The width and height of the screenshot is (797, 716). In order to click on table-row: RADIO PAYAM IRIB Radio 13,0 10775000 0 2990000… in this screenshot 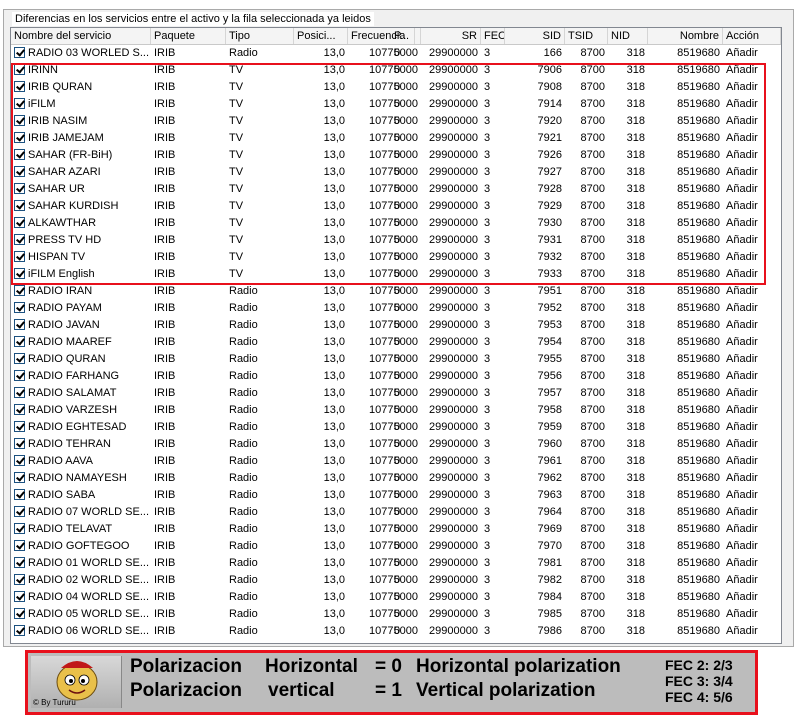, I will do `click(396, 308)`.